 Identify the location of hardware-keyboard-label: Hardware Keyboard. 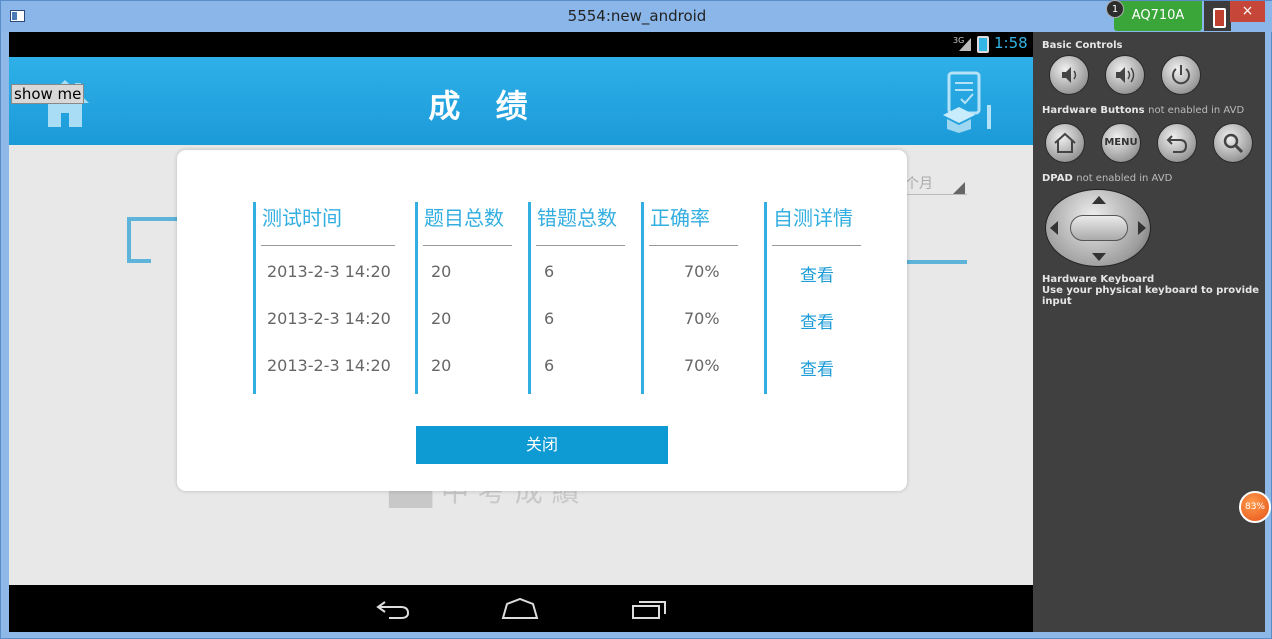
(1098, 279).